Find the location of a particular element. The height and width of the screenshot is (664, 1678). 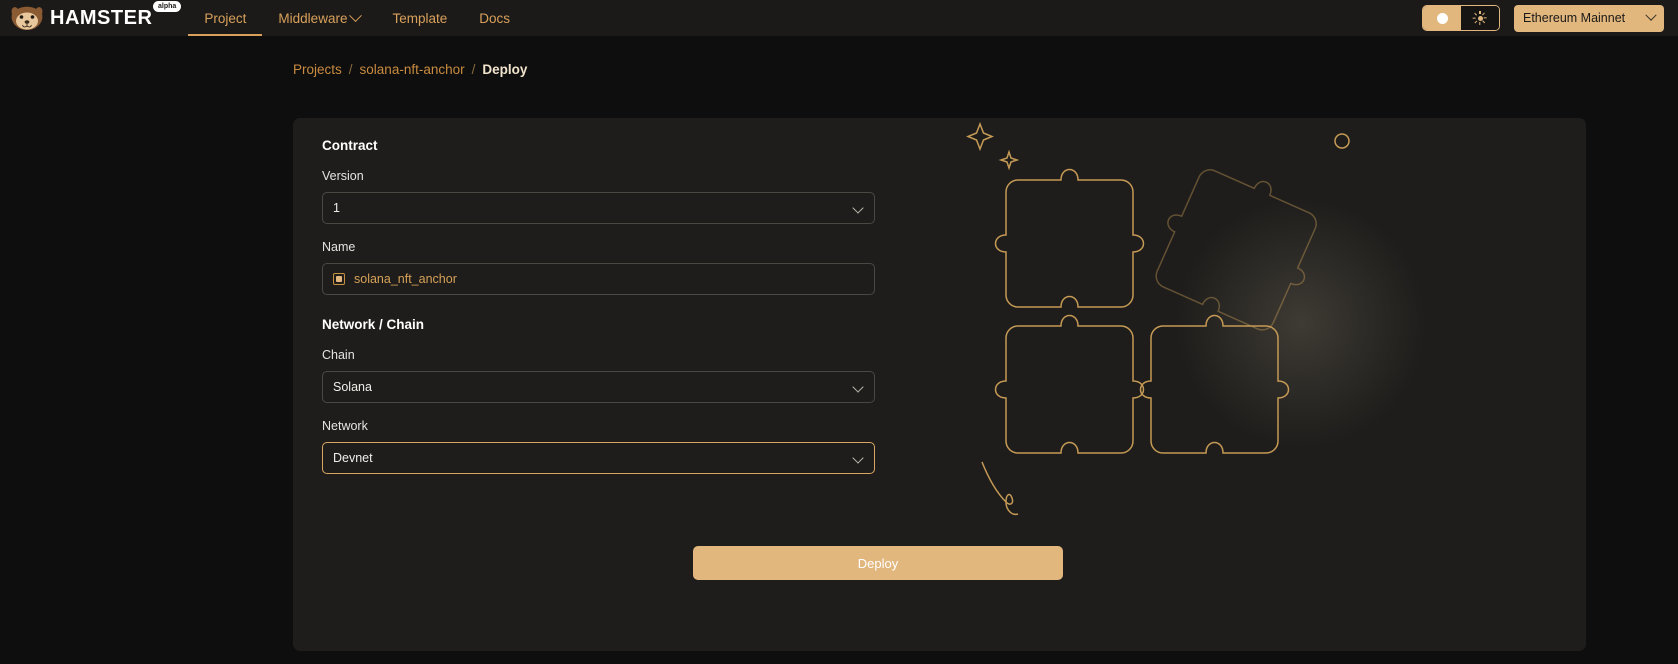

version-select-value: 1 is located at coordinates (336, 208).